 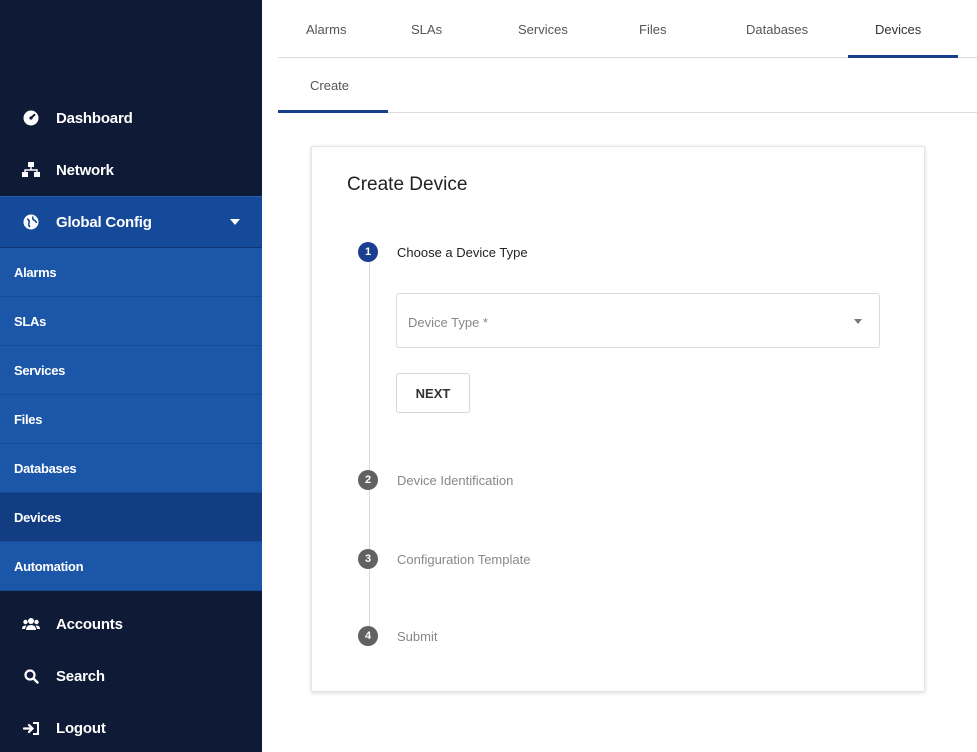 What do you see at coordinates (104, 222) in the screenshot?
I see `sidebar-item-label: Global Config` at bounding box center [104, 222].